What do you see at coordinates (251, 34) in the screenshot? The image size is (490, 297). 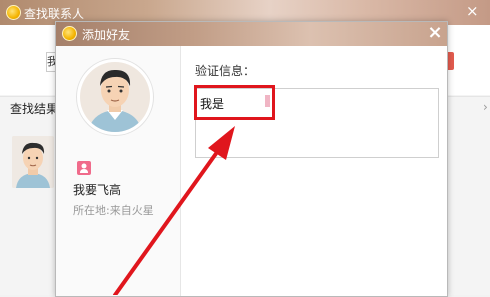 I see `dialog-titlebar: 添加好友 ×` at bounding box center [251, 34].